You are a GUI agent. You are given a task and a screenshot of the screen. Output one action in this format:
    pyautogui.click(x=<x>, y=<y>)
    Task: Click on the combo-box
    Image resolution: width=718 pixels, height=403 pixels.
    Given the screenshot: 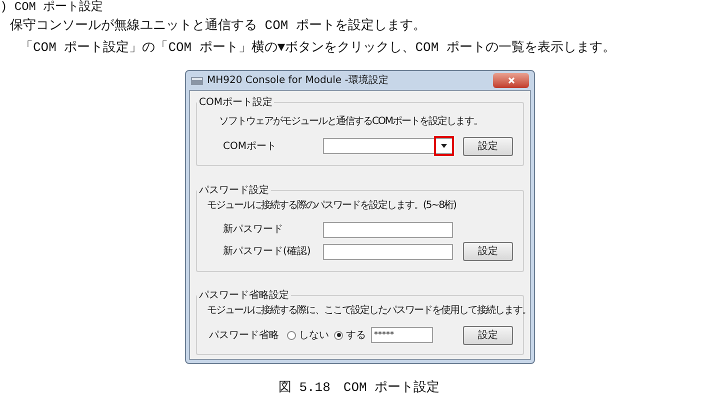 What is the action you would take?
    pyautogui.click(x=388, y=146)
    